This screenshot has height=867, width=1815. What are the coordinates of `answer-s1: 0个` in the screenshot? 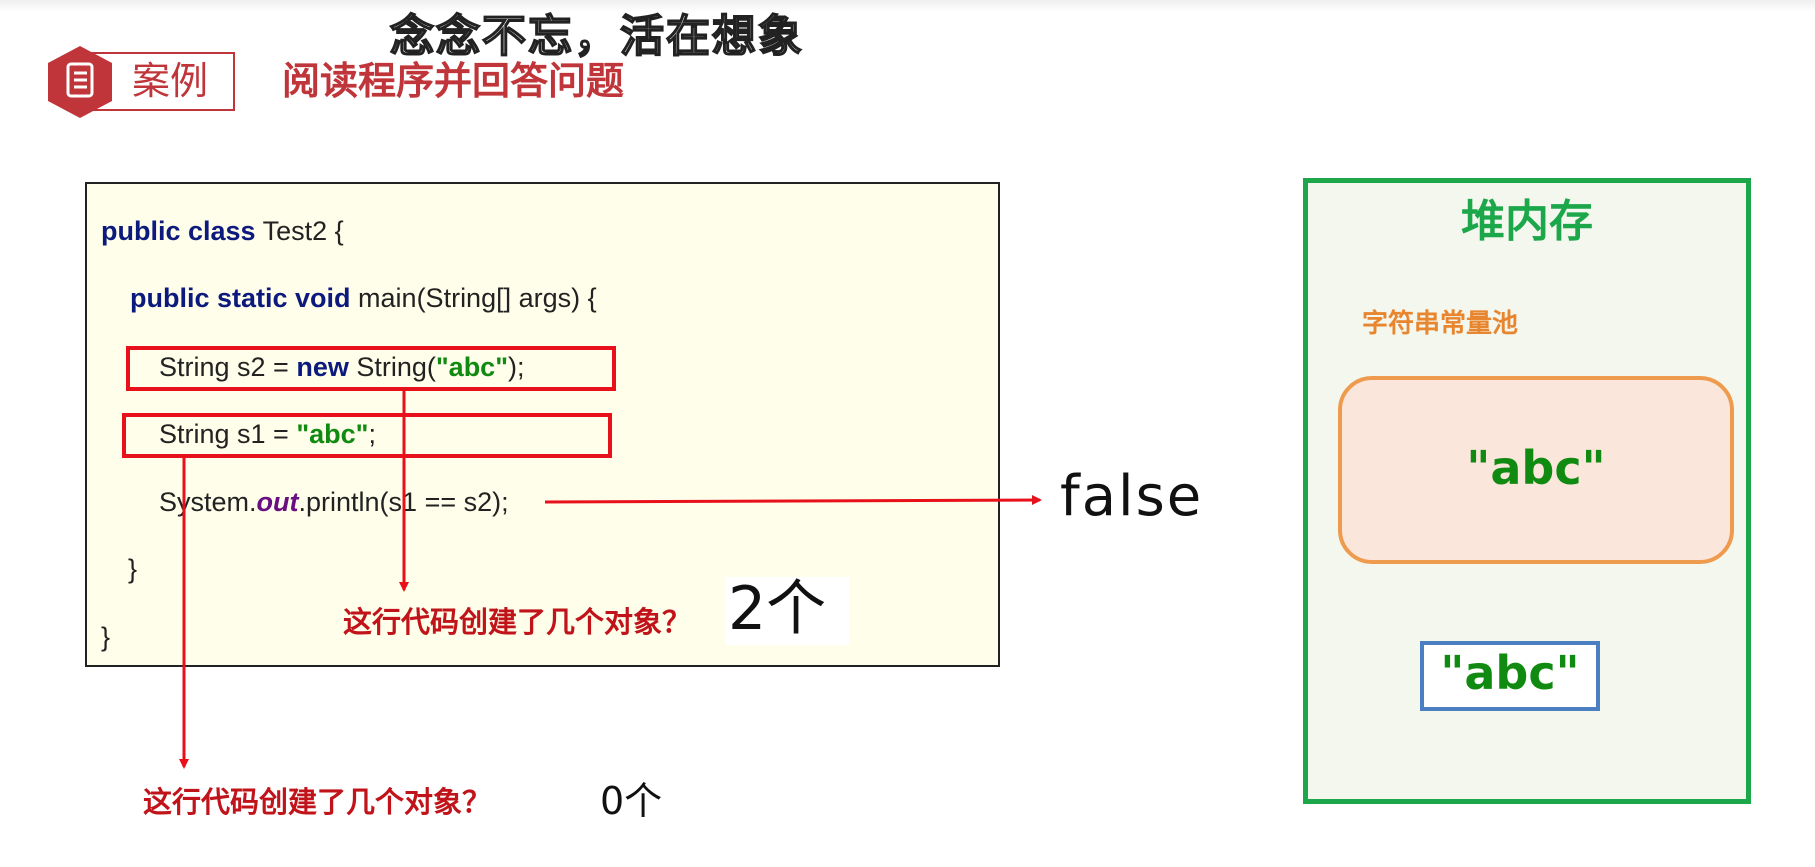 It's located at (631, 801).